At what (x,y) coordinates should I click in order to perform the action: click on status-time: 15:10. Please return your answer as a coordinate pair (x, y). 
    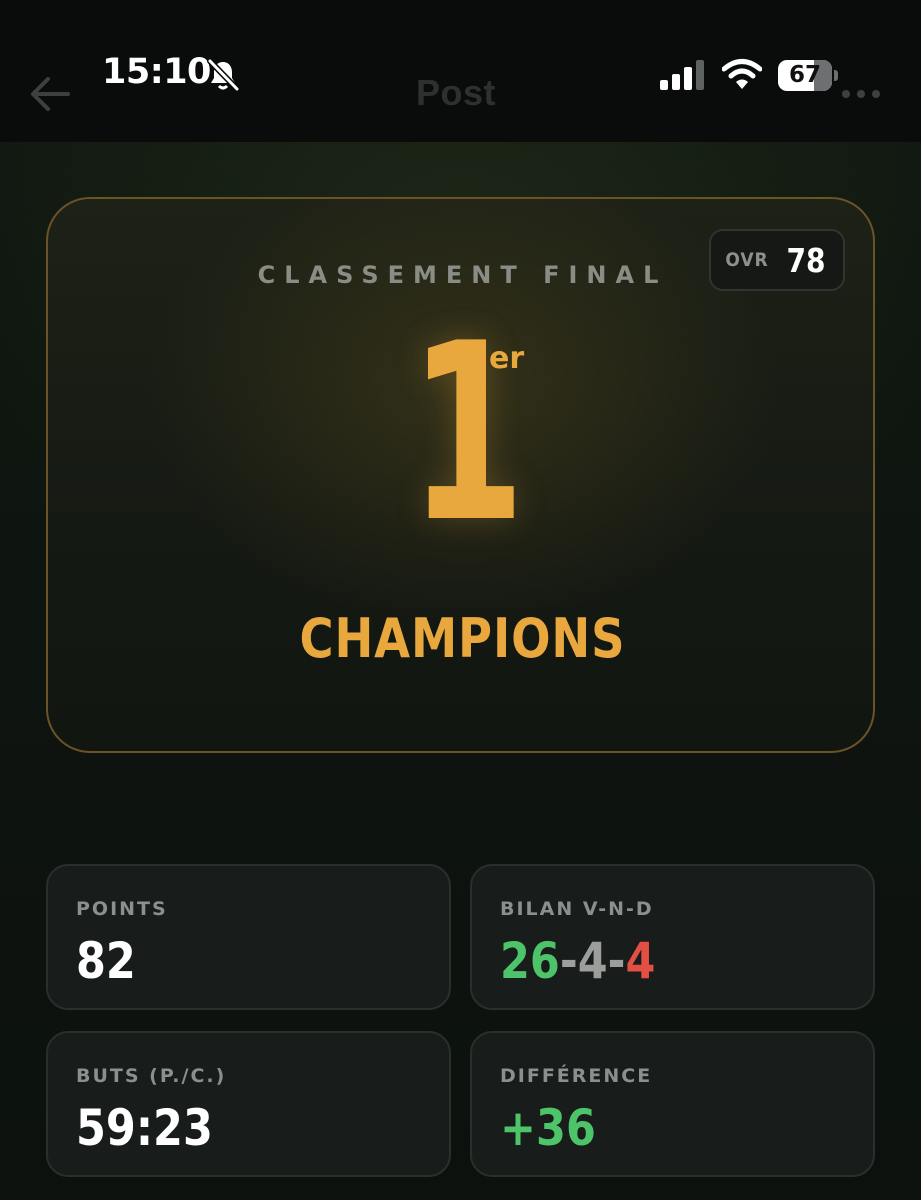
    Looking at the image, I should click on (156, 72).